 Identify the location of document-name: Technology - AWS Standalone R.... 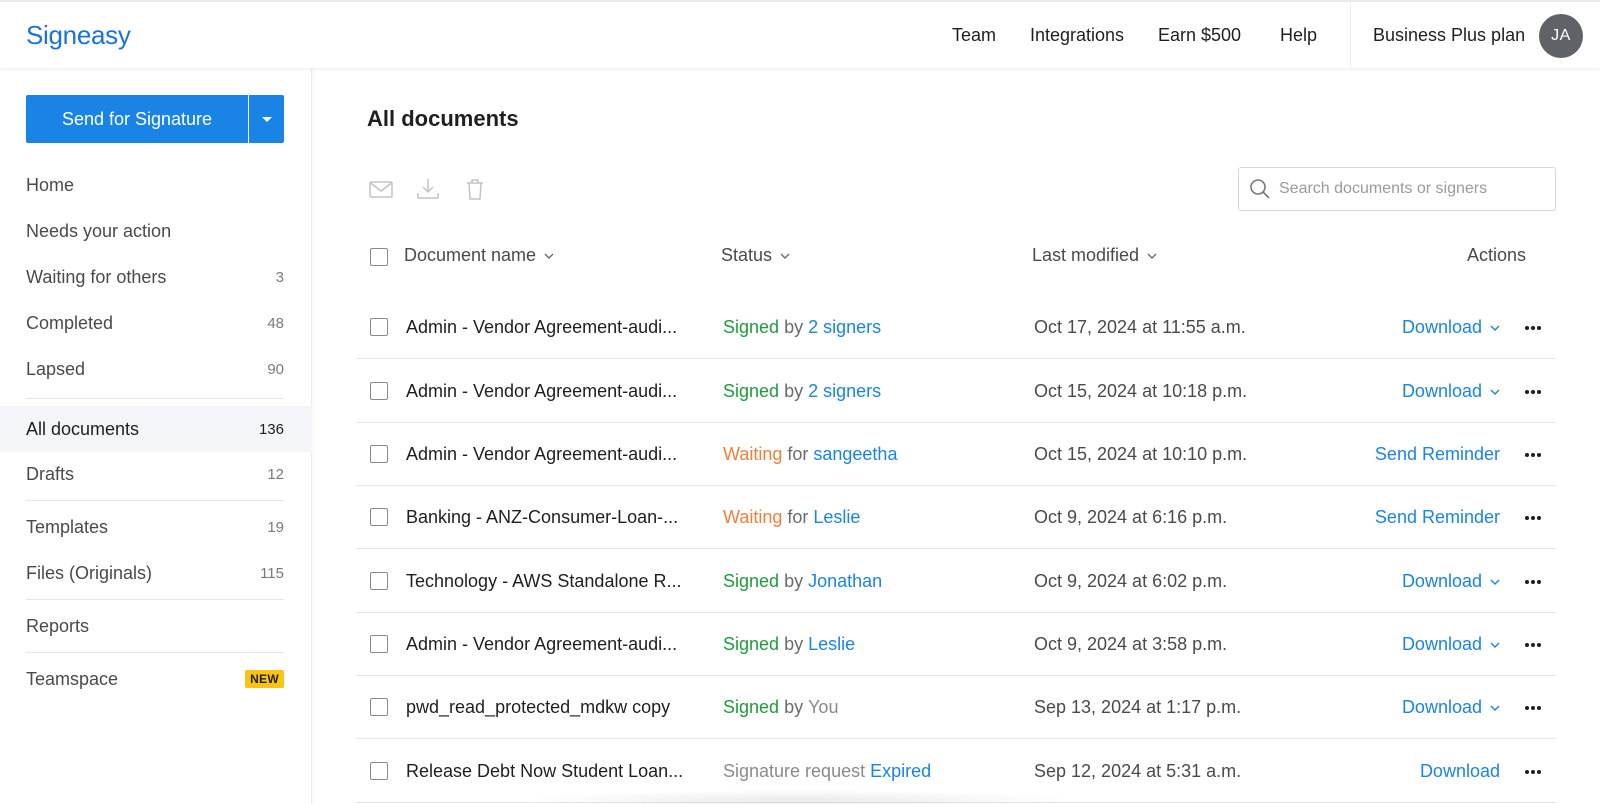
(543, 581).